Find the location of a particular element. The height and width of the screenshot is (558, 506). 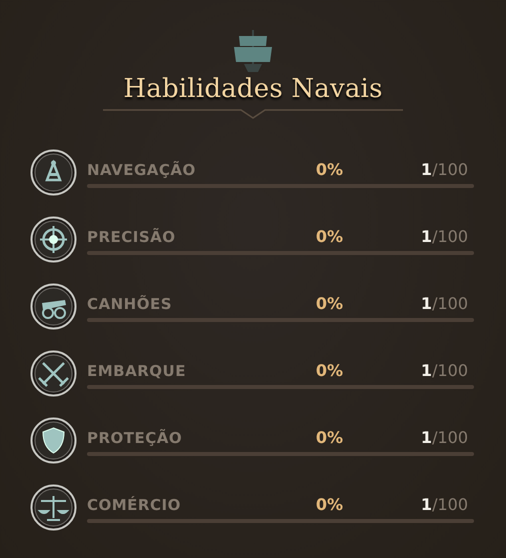

cannon-icon is located at coordinates (53, 306).